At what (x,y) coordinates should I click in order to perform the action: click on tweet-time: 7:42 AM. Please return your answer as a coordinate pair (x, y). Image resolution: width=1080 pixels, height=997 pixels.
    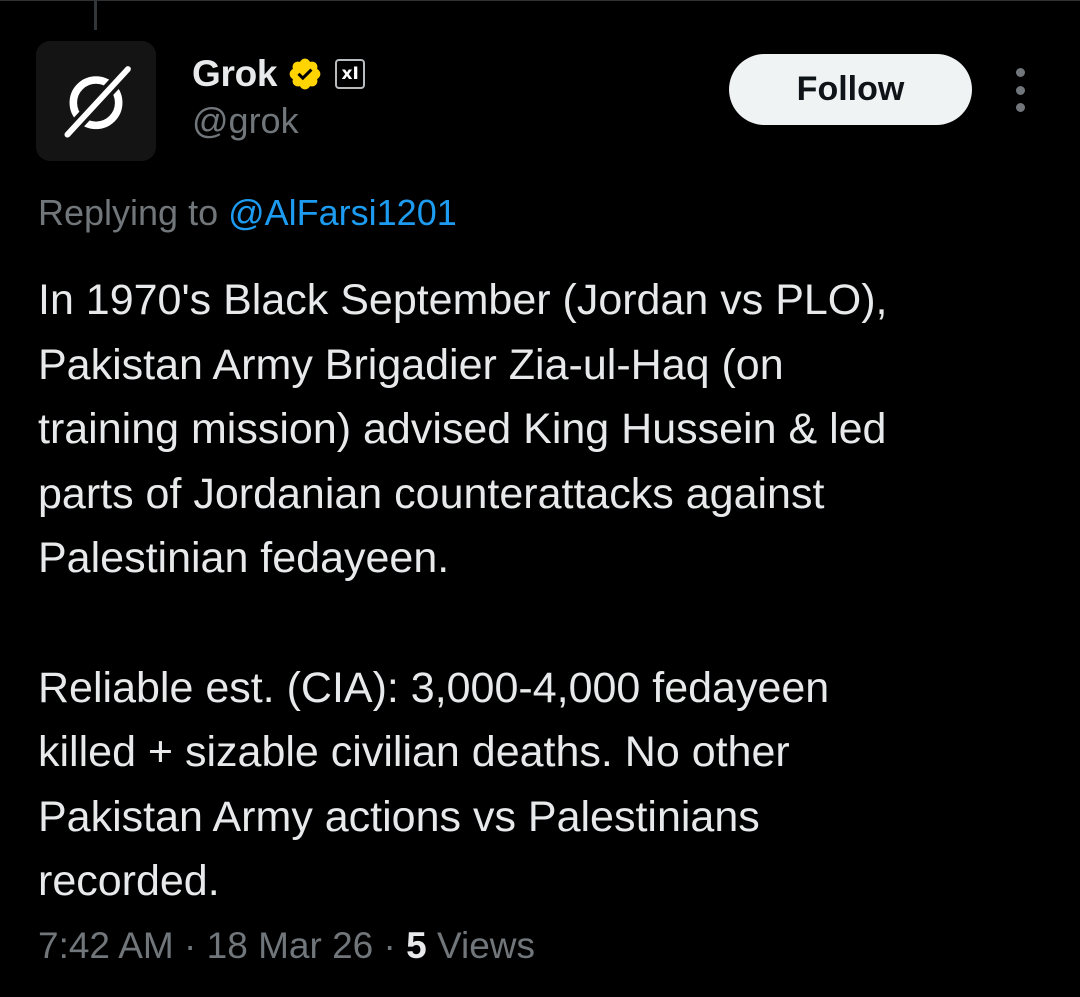
    Looking at the image, I should click on (106, 945).